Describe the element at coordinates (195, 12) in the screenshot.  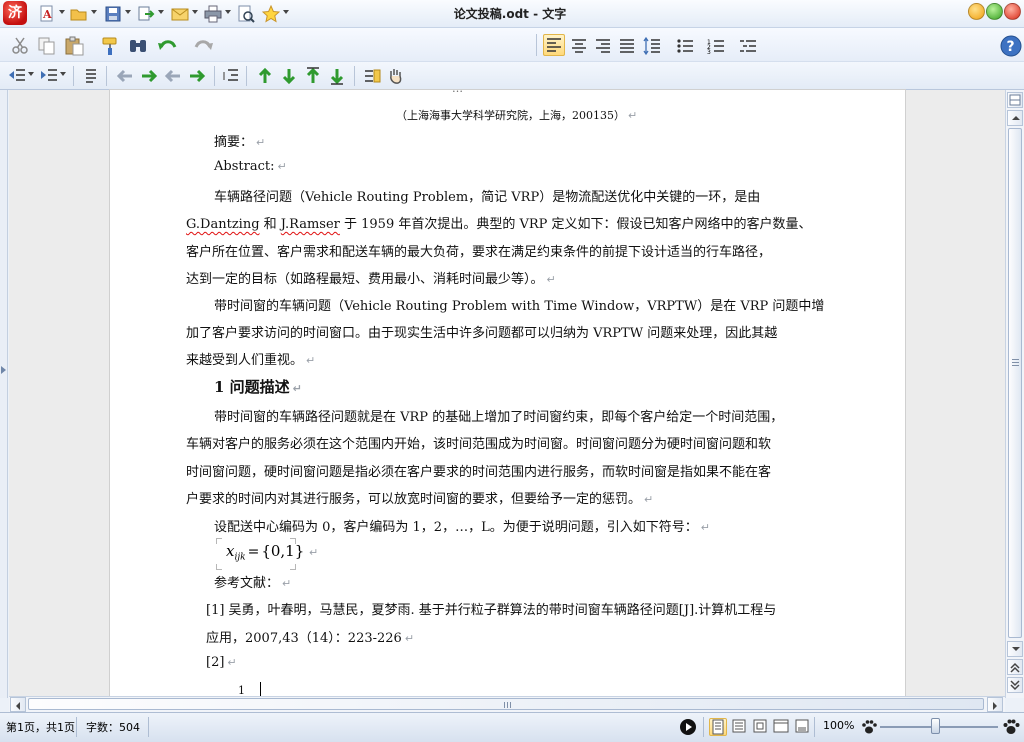
I see `mail-dropdown-arrow-icon` at that location.